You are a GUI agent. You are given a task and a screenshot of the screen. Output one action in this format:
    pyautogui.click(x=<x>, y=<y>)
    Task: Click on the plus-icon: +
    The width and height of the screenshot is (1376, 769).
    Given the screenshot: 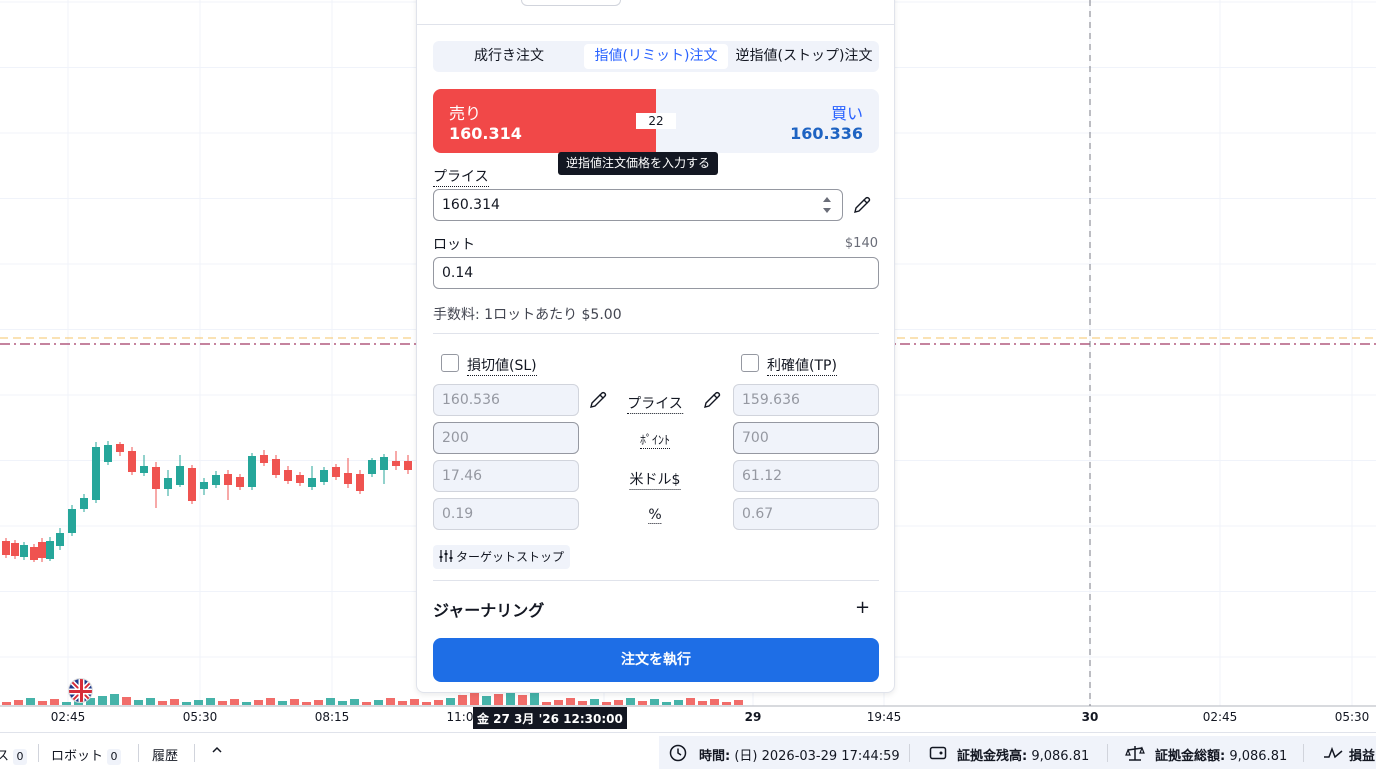 What is the action you would take?
    pyautogui.click(x=862, y=607)
    